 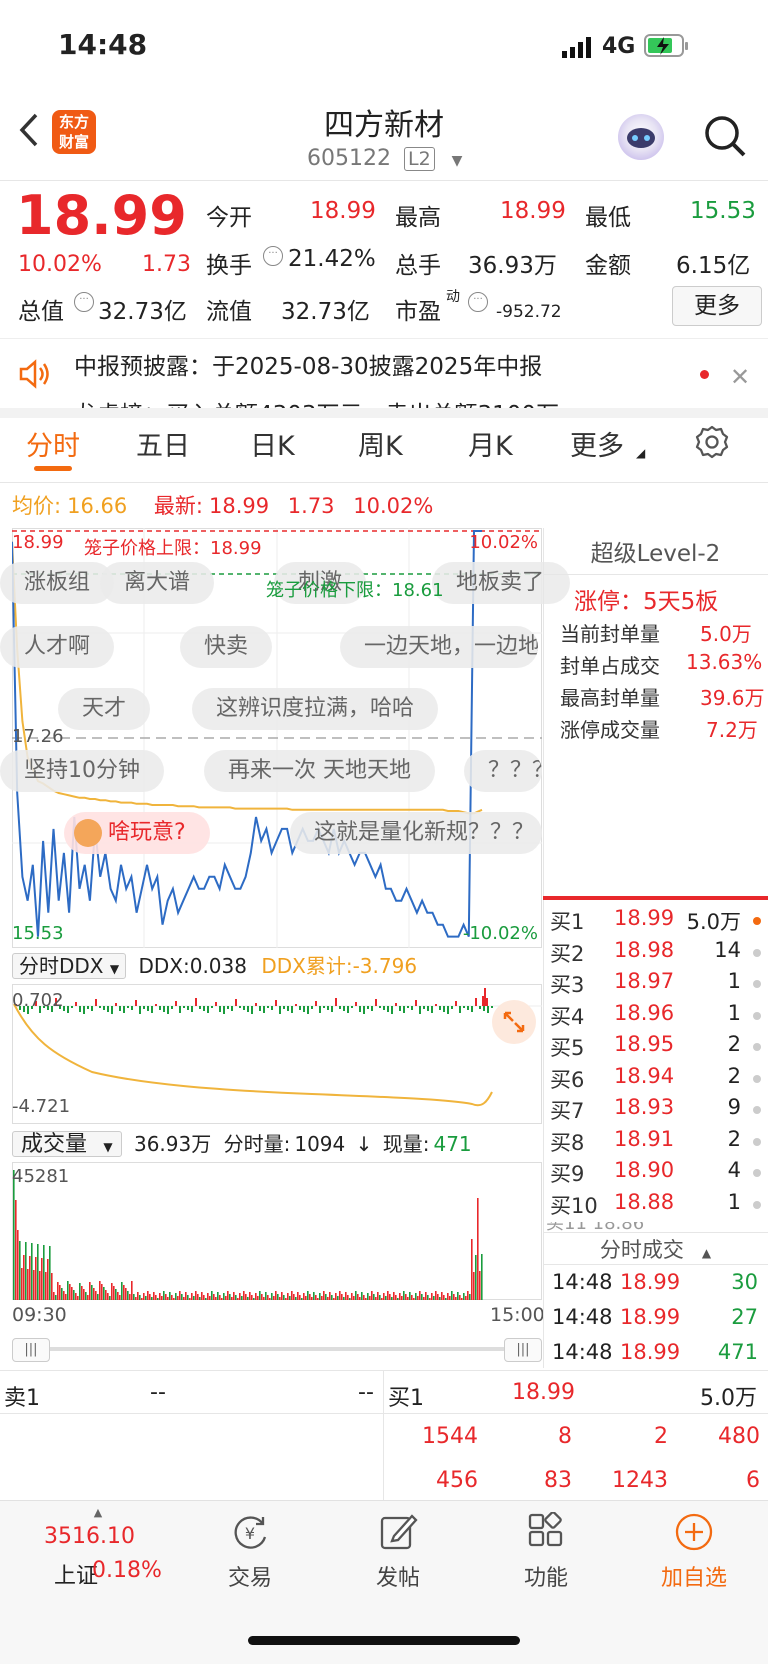 What do you see at coordinates (734, 1075) in the screenshot?
I see `order-volume: 2` at bounding box center [734, 1075].